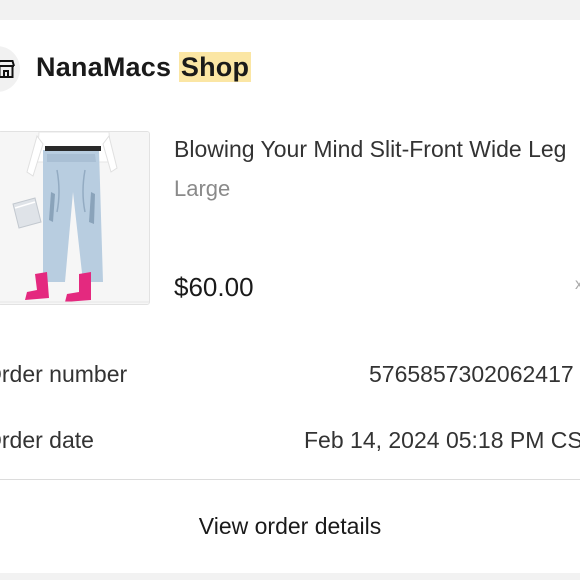  Describe the element at coordinates (75, 218) in the screenshot. I see `product-image` at that location.